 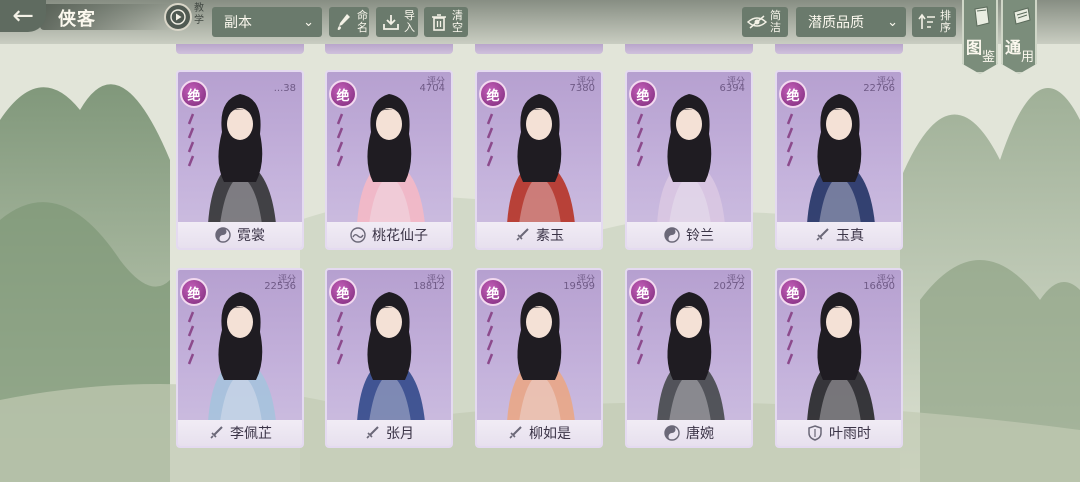 I want to click on rename-button: 命名, so click(x=349, y=22).